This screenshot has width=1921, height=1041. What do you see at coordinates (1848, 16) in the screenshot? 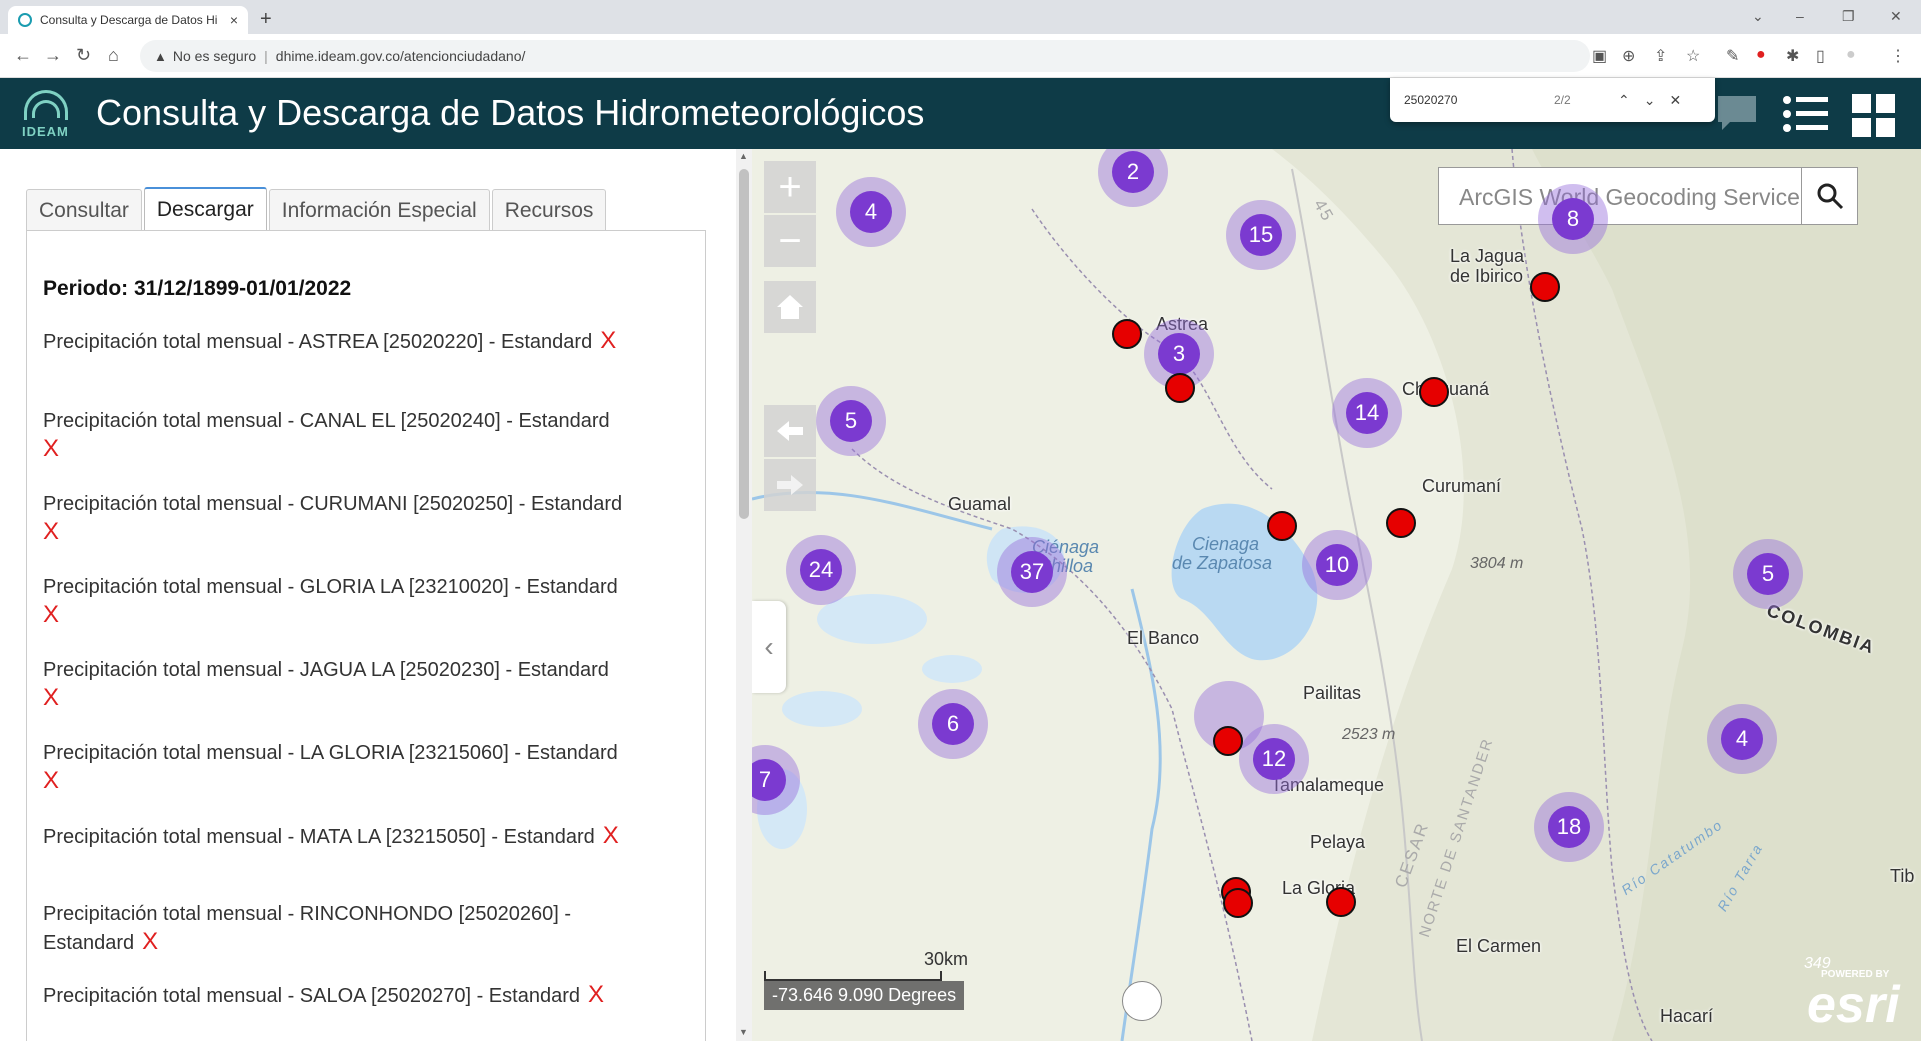
I see `restore-button: ❐` at bounding box center [1848, 16].